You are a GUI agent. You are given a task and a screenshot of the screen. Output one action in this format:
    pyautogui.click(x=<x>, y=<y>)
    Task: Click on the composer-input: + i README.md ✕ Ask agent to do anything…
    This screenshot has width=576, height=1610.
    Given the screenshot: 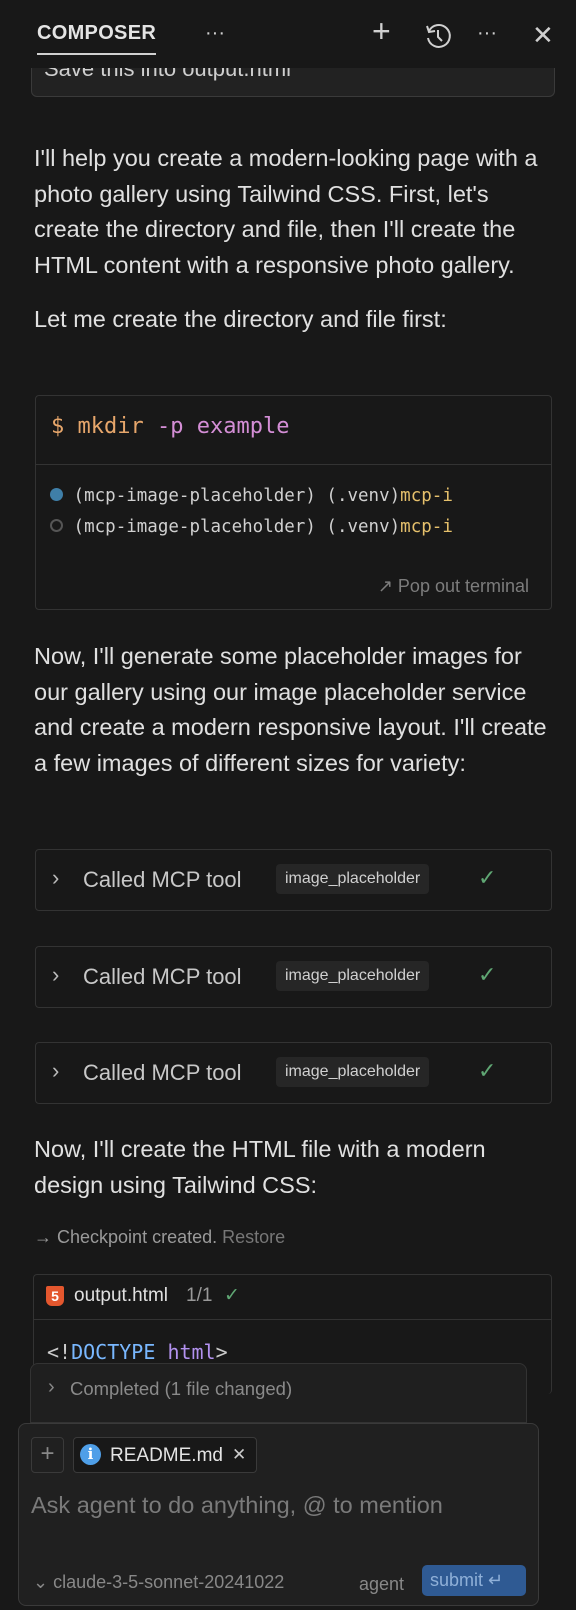 What is the action you would take?
    pyautogui.click(x=278, y=1514)
    